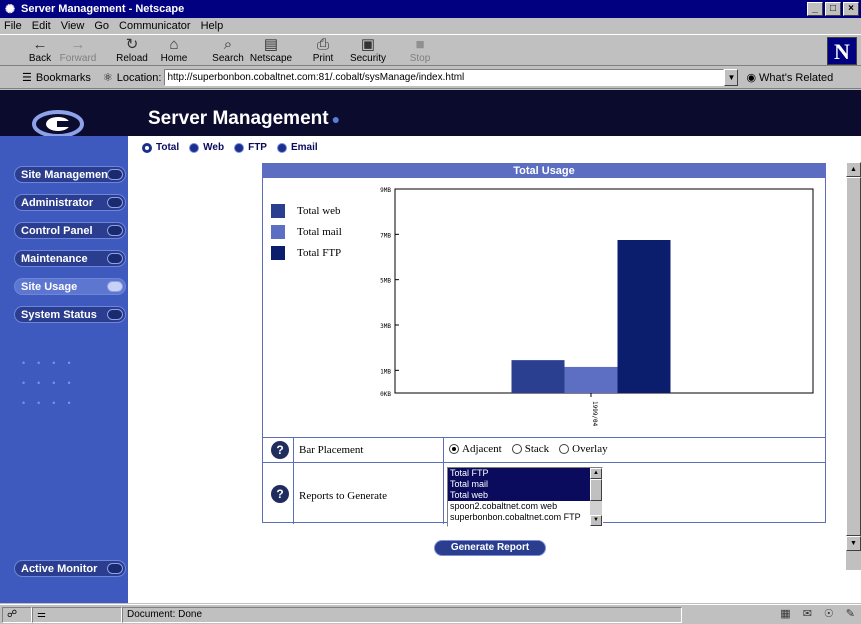 This screenshot has height=624, width=861. Describe the element at coordinates (583, 449) in the screenshot. I see `radio-overlay: Overlay` at that location.